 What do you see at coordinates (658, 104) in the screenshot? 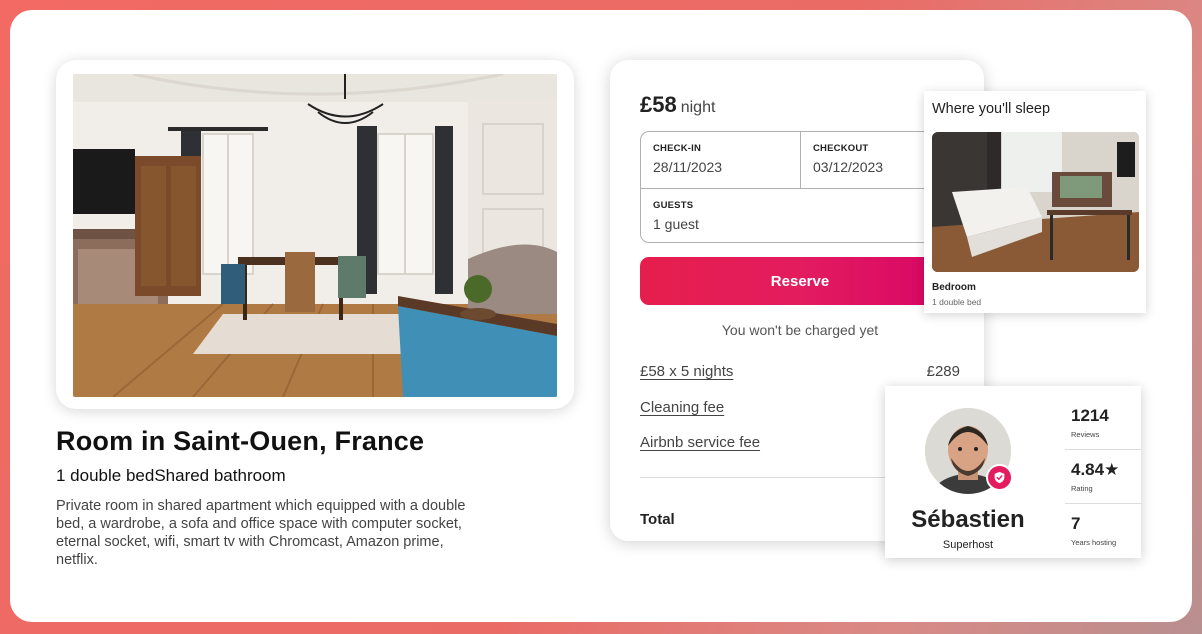
I see `nightly-price: £58` at bounding box center [658, 104].